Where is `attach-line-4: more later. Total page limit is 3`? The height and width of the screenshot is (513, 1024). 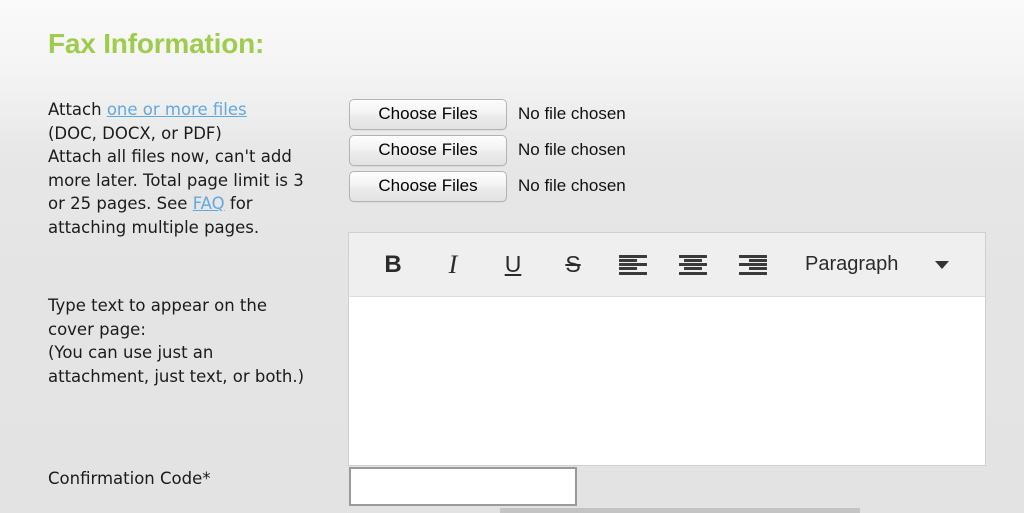 attach-line-4: more later. Total page limit is 3 is located at coordinates (176, 180).